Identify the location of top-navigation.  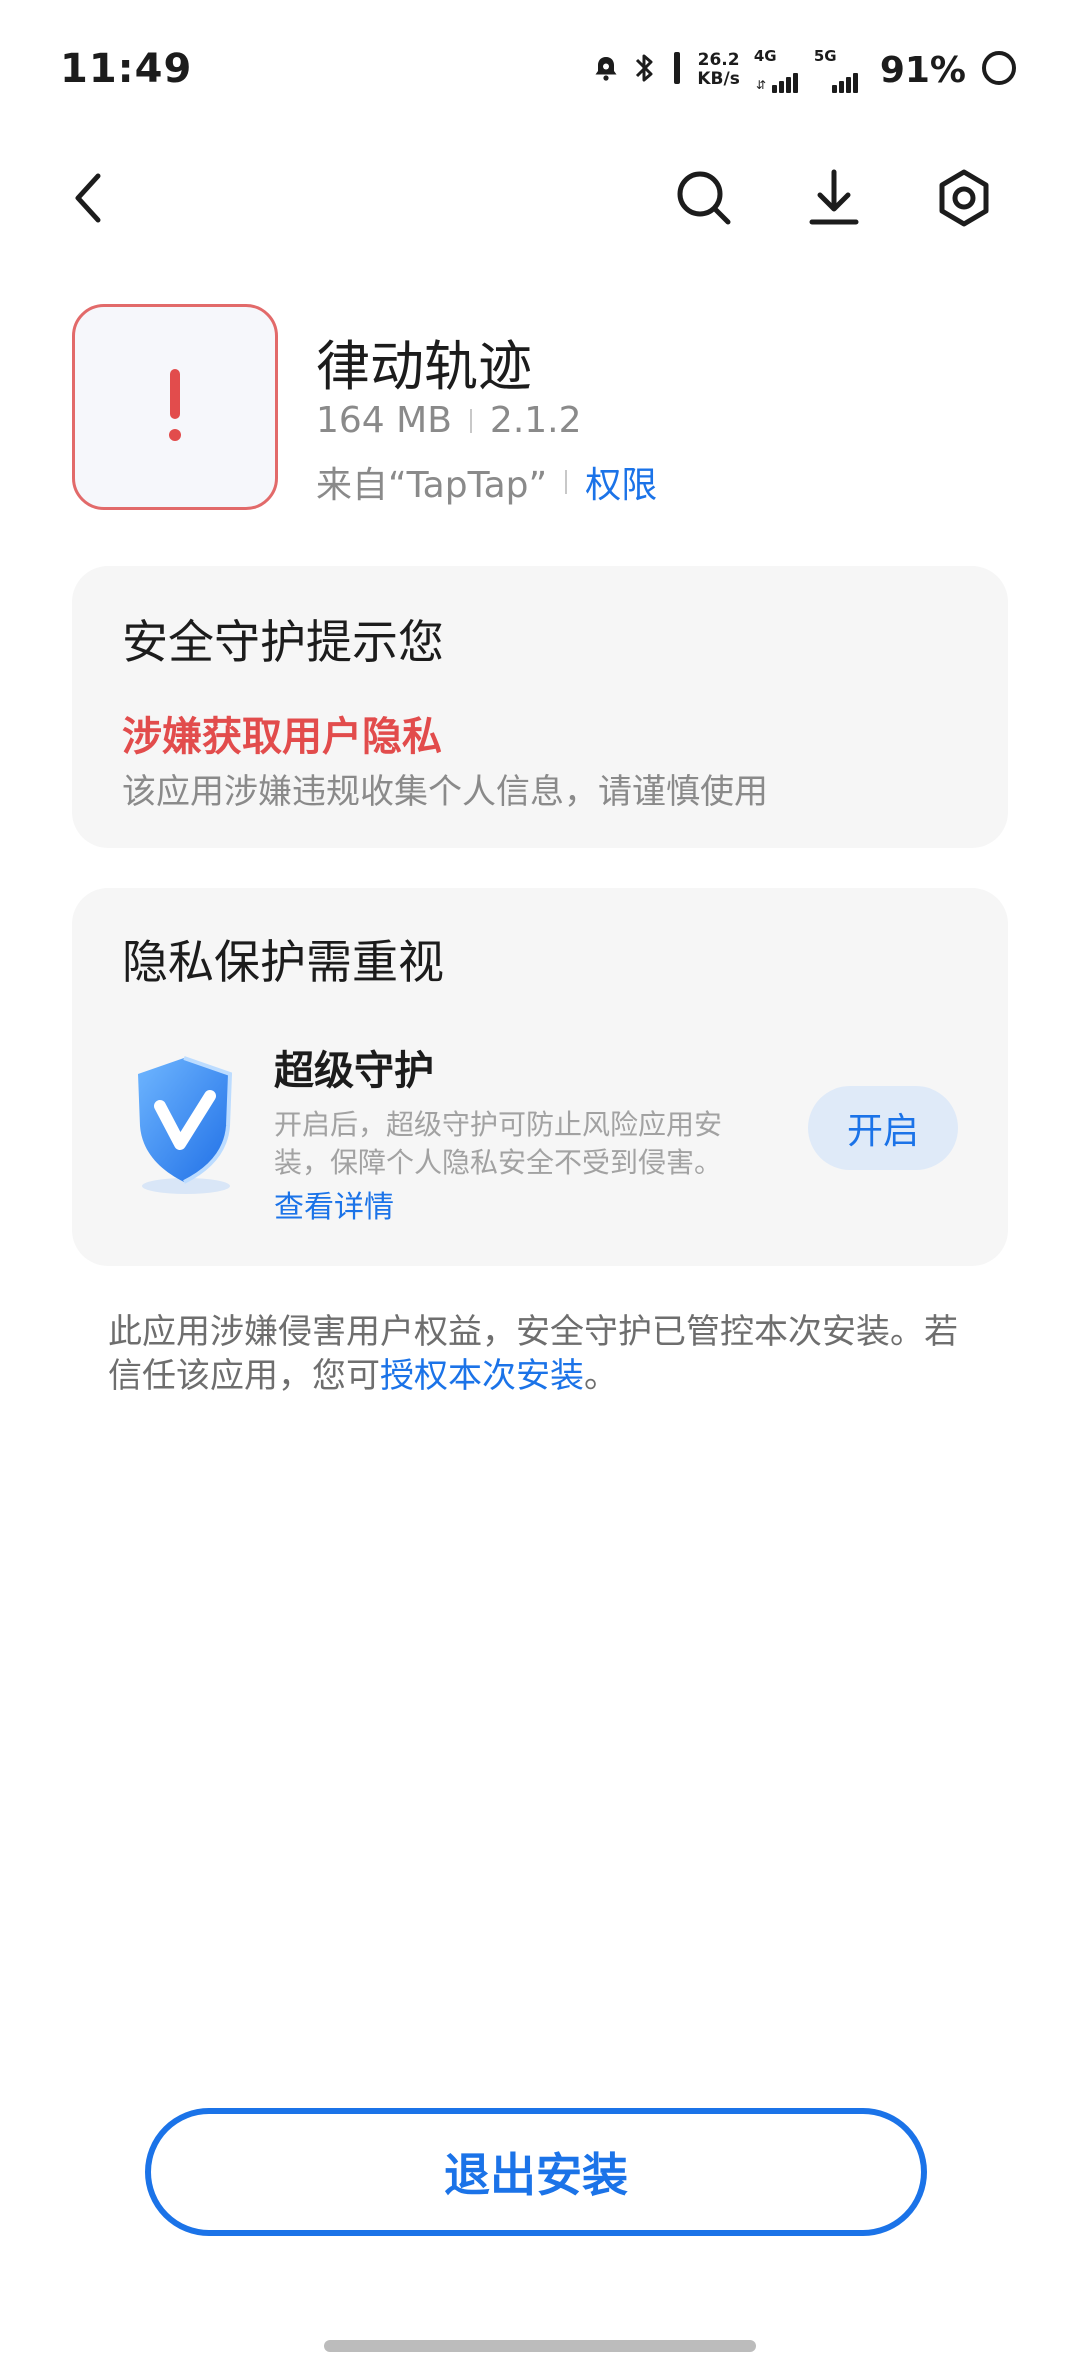
(540, 200).